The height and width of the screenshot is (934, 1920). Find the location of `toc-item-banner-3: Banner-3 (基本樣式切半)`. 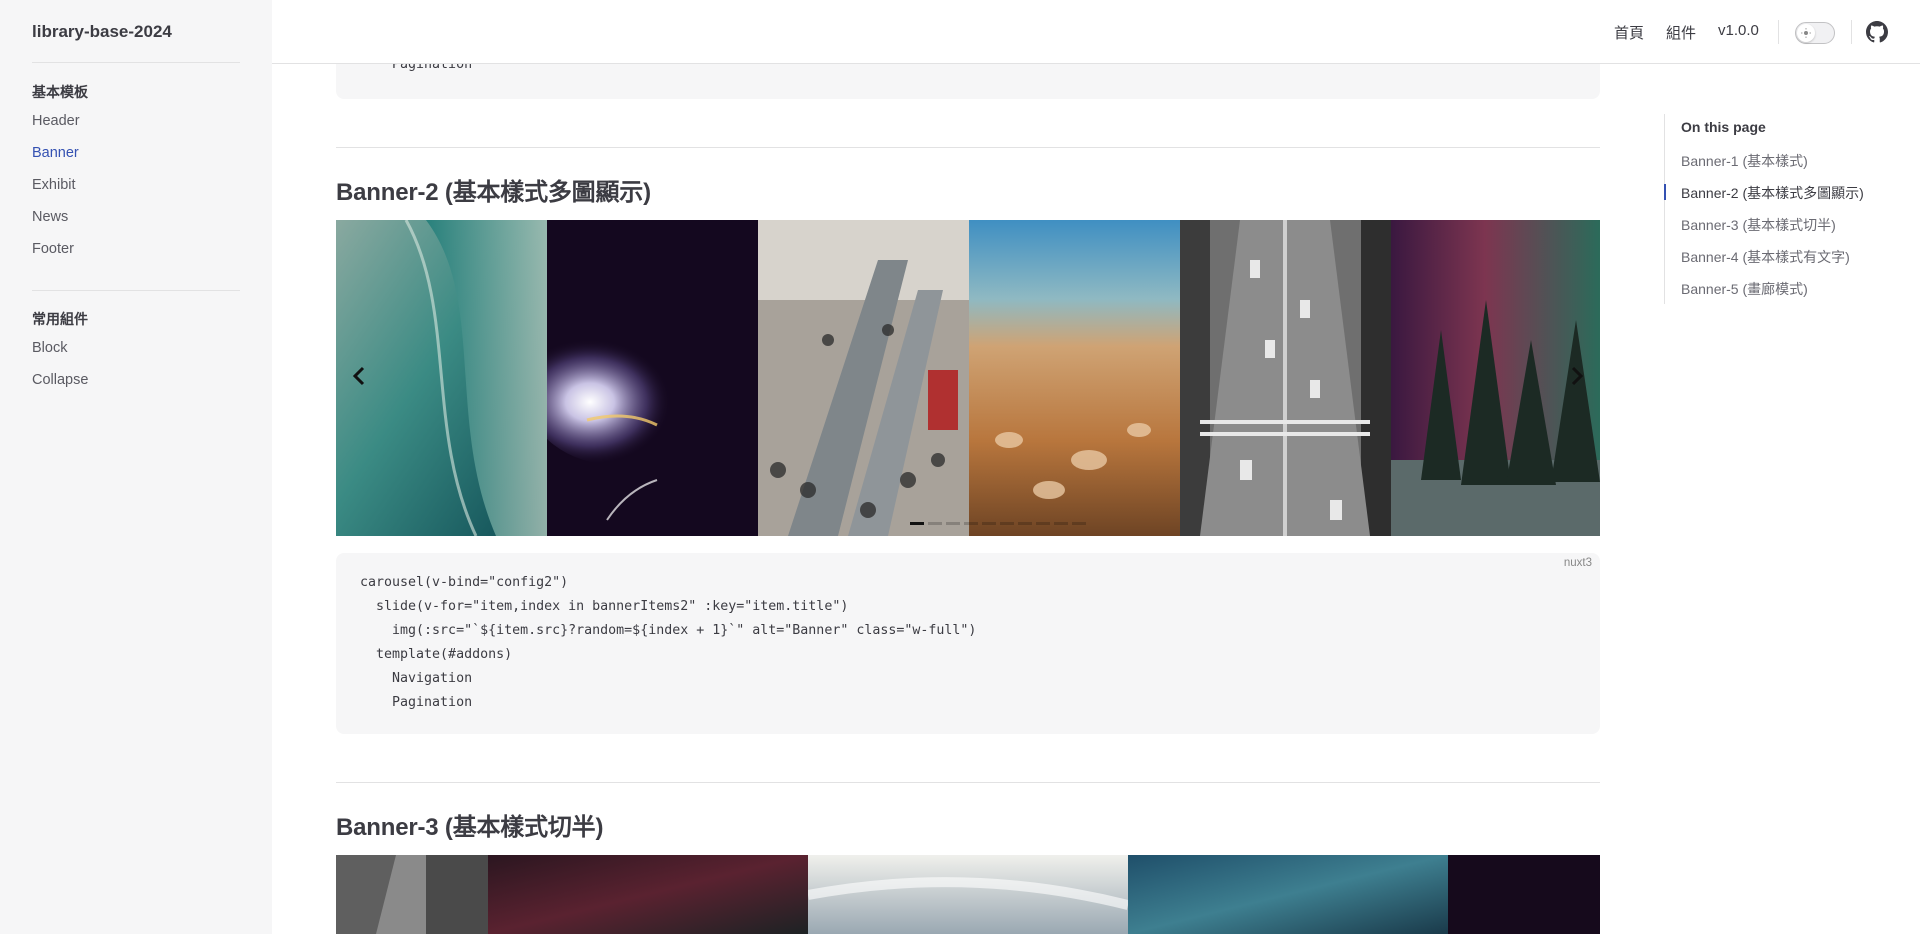

toc-item-banner-3: Banner-3 (基本樣式切半) is located at coordinates (1758, 225).